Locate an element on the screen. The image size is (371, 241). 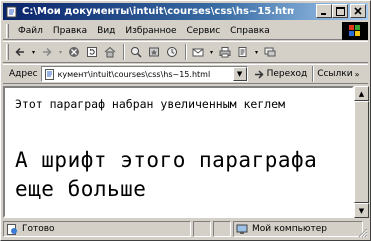
address-value: кумент\intuit\courses\css\hs~15.html is located at coordinates (146, 74).